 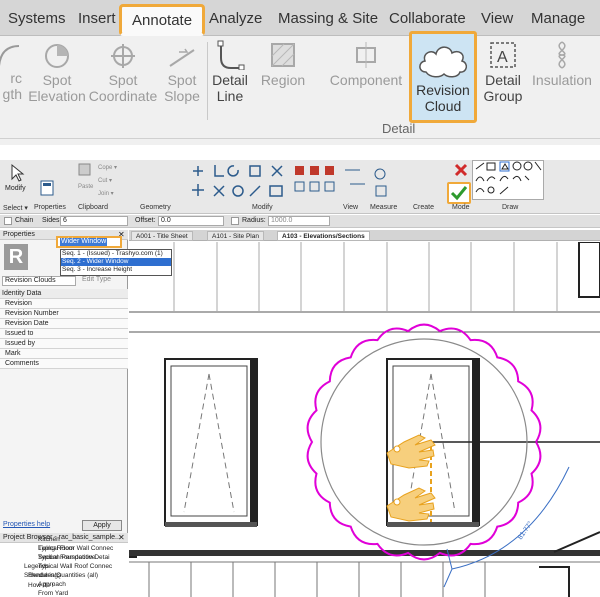 What do you see at coordinates (123, 80) in the screenshot?
I see `spot-coordinate-label-1: Spot` at bounding box center [123, 80].